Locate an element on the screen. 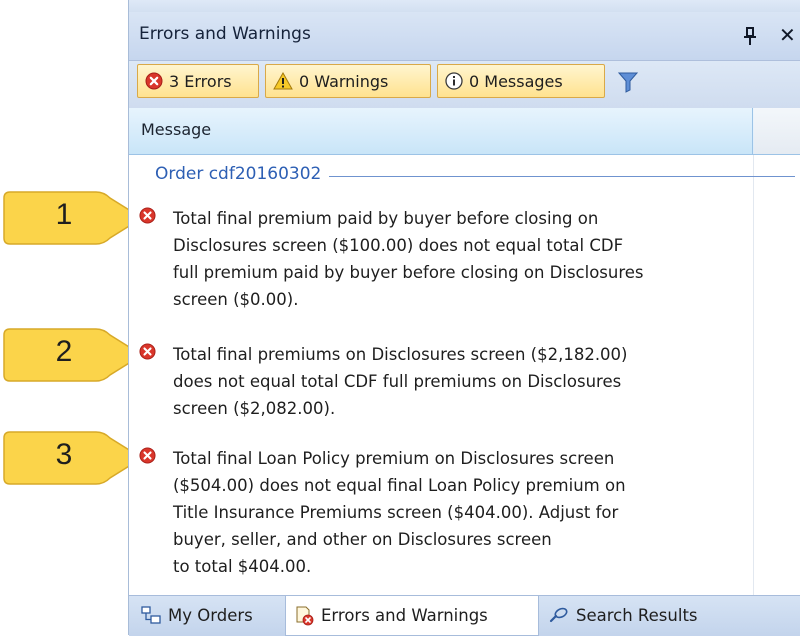 Image resolution: width=800 pixels, height=636 pixels. warnings-filter-button: 0 Warnings is located at coordinates (348, 81).